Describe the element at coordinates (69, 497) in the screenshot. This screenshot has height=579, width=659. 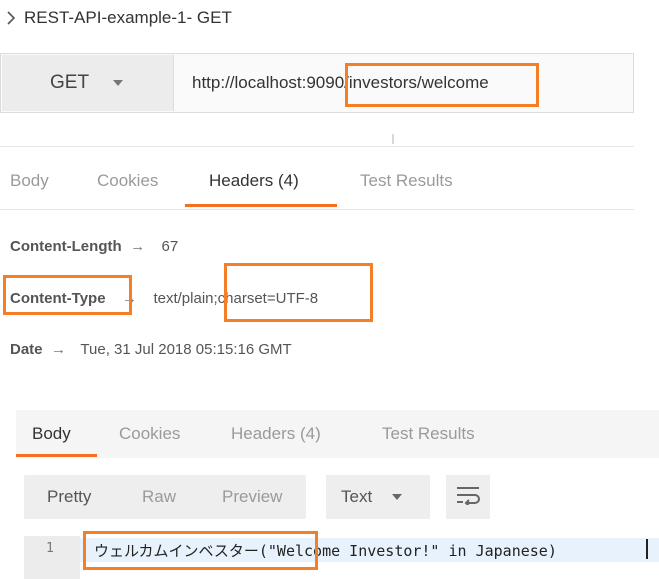
I see `pretty-button: Pretty` at that location.